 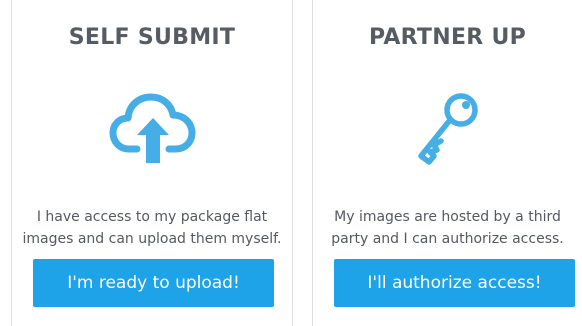 I want to click on authorize-access-button: I'll authorize access!, so click(x=454, y=283).